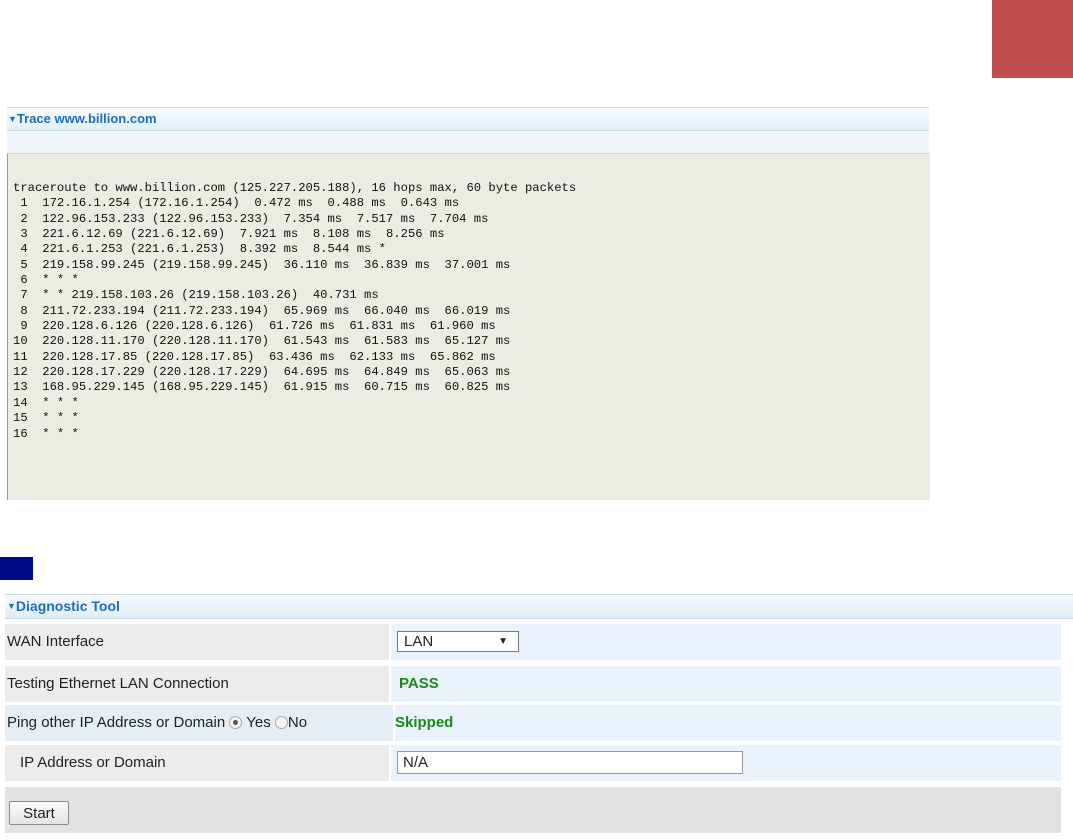  Describe the element at coordinates (39, 813) in the screenshot. I see `start-button: Start` at that location.